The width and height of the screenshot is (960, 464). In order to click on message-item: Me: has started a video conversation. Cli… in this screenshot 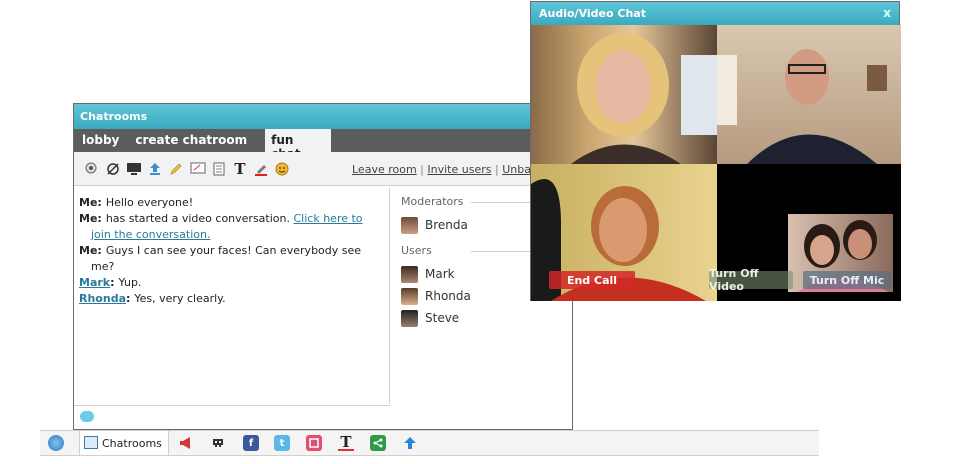, I will do `click(231, 227)`.